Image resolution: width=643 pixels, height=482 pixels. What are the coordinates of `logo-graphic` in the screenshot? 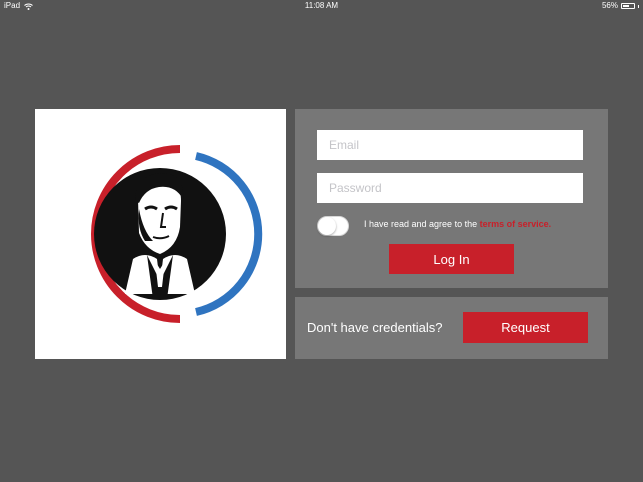 It's located at (177, 234).